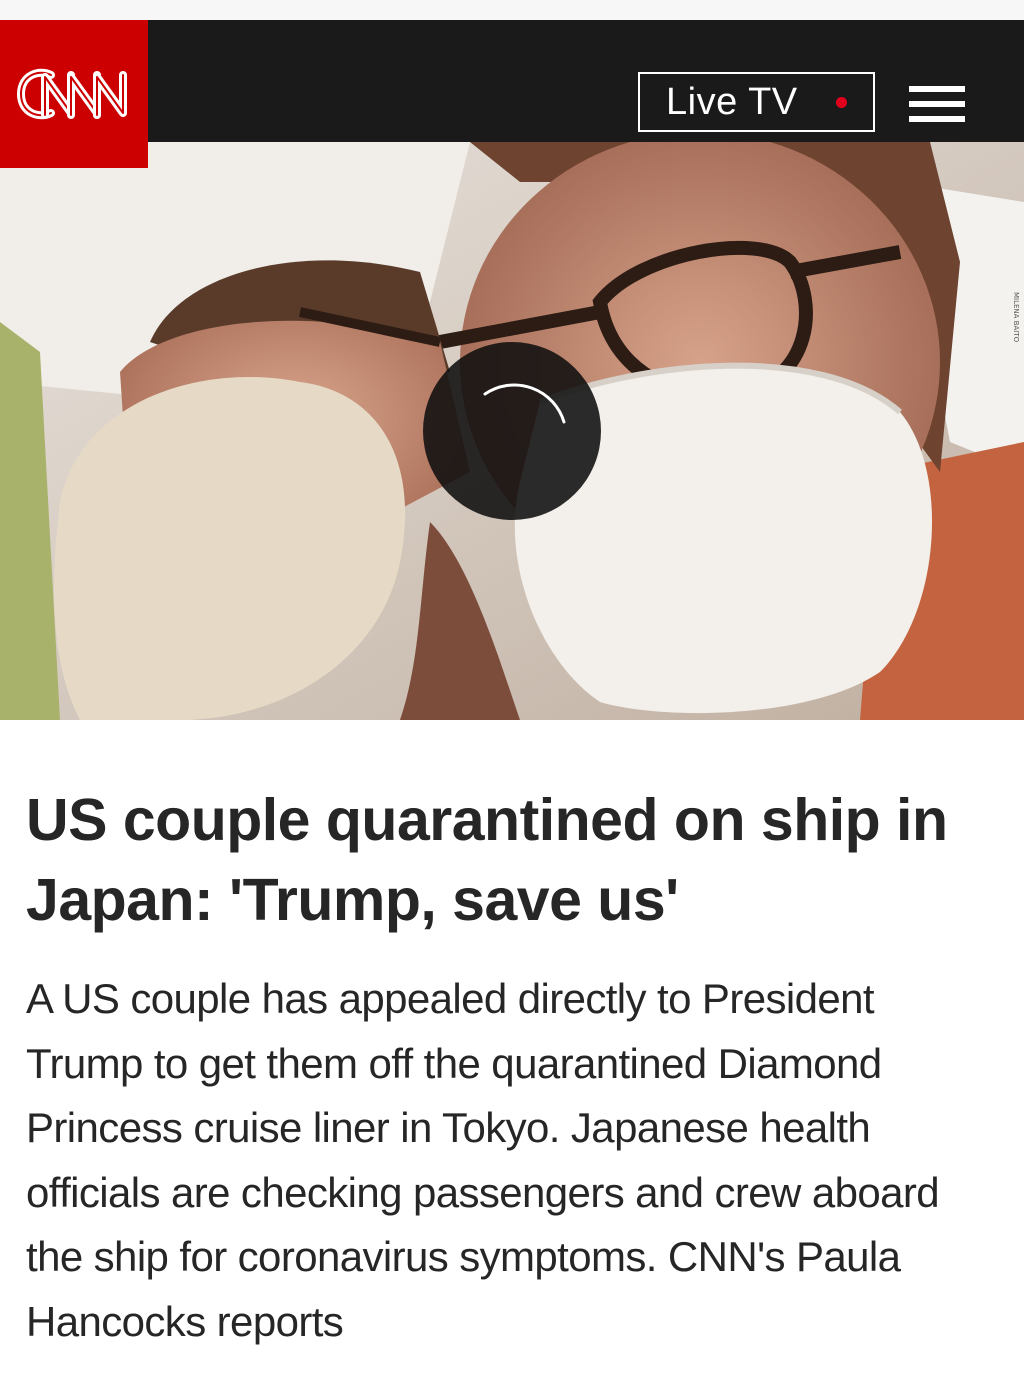 This screenshot has width=1024, height=1375. Describe the element at coordinates (512, 10) in the screenshot. I see `status-strip` at that location.